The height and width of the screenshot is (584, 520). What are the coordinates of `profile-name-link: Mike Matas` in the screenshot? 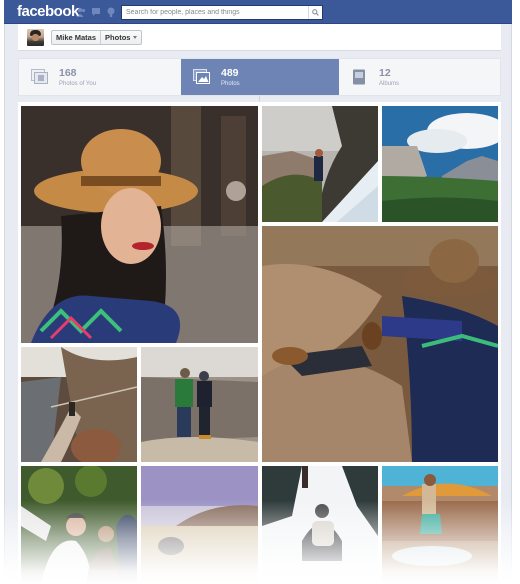 It's located at (77, 37).